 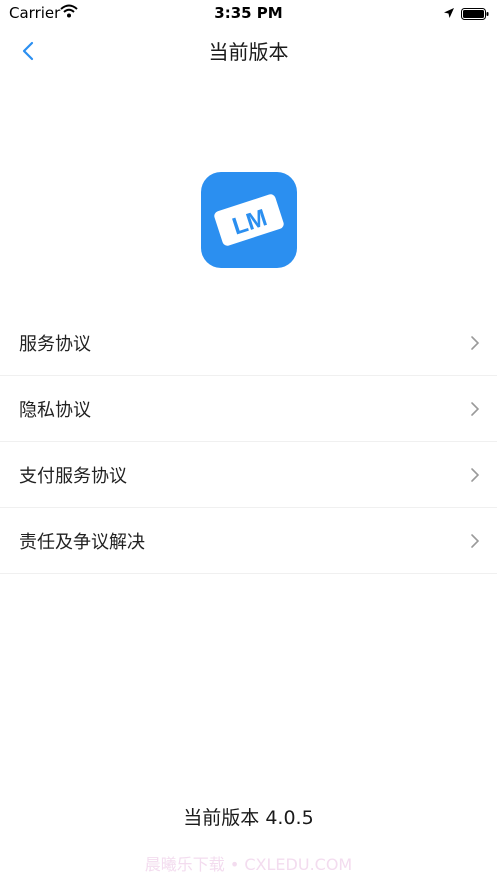 What do you see at coordinates (248, 475) in the screenshot?
I see `menu-item-payment-agreement: 支付服务协议` at bounding box center [248, 475].